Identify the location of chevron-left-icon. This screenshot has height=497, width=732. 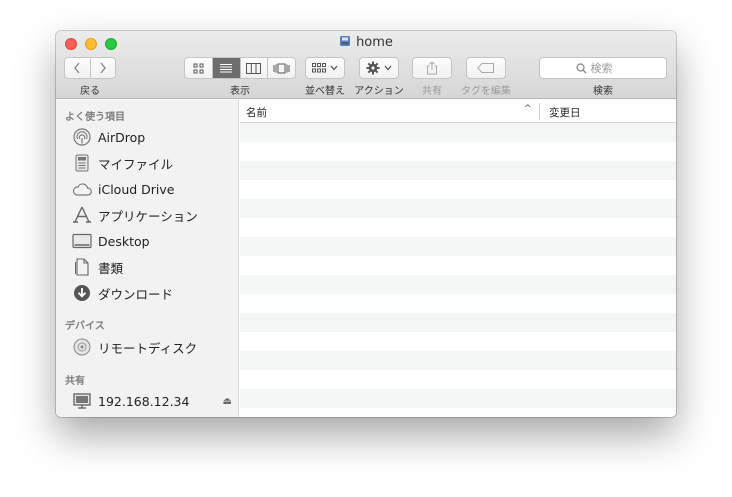
(77, 68).